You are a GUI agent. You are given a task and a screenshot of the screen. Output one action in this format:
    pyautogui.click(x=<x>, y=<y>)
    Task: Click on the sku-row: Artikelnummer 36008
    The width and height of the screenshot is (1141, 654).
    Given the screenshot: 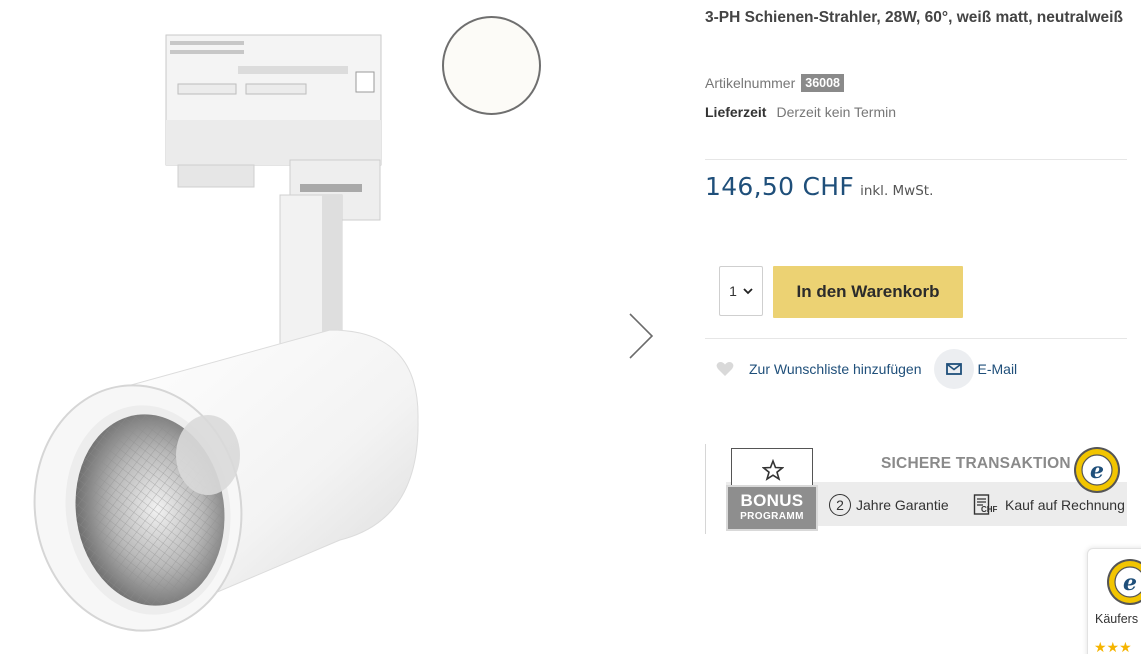 What is the action you would take?
    pyautogui.click(x=775, y=83)
    